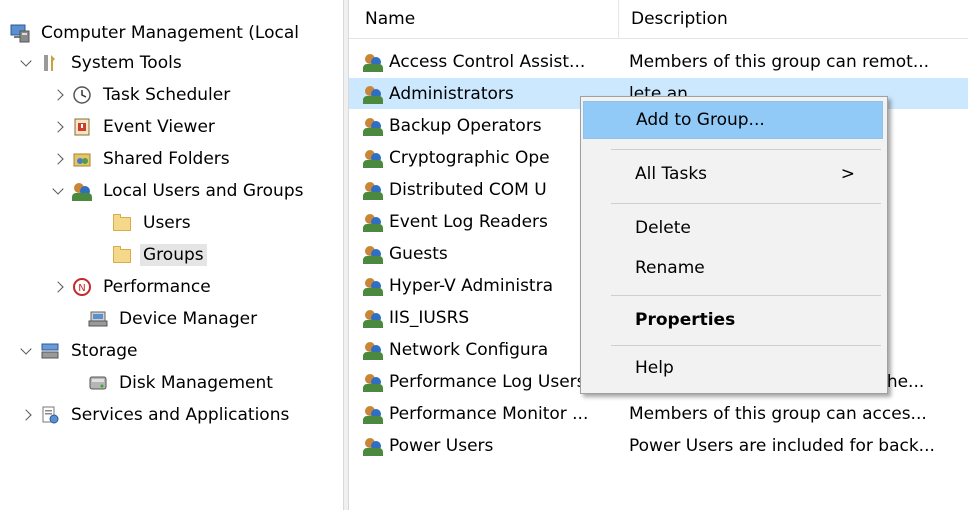 This screenshot has width=968, height=510. Describe the element at coordinates (847, 174) in the screenshot. I see `submenu-arrow-icon: >` at that location.